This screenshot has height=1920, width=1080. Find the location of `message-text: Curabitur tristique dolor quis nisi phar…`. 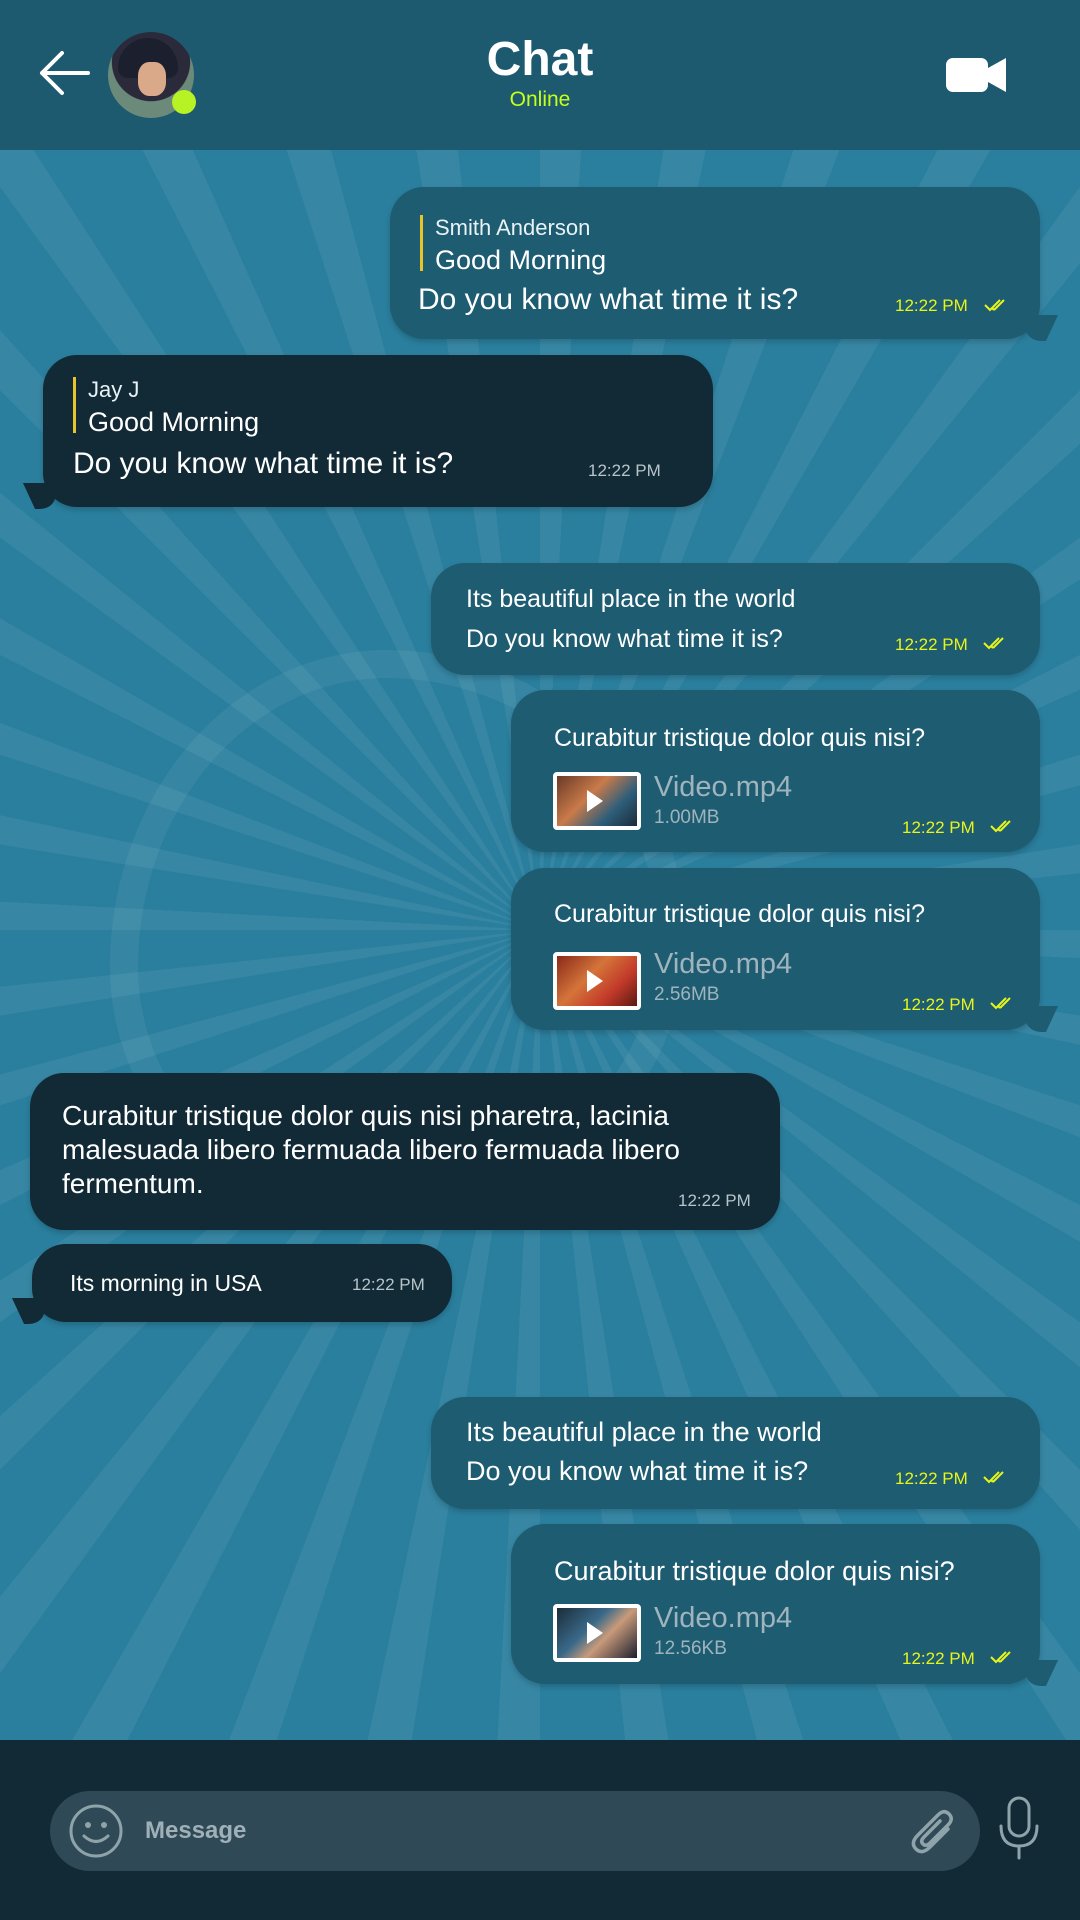

message-text: Curabitur tristique dolor quis nisi phar… is located at coordinates (371, 1149).